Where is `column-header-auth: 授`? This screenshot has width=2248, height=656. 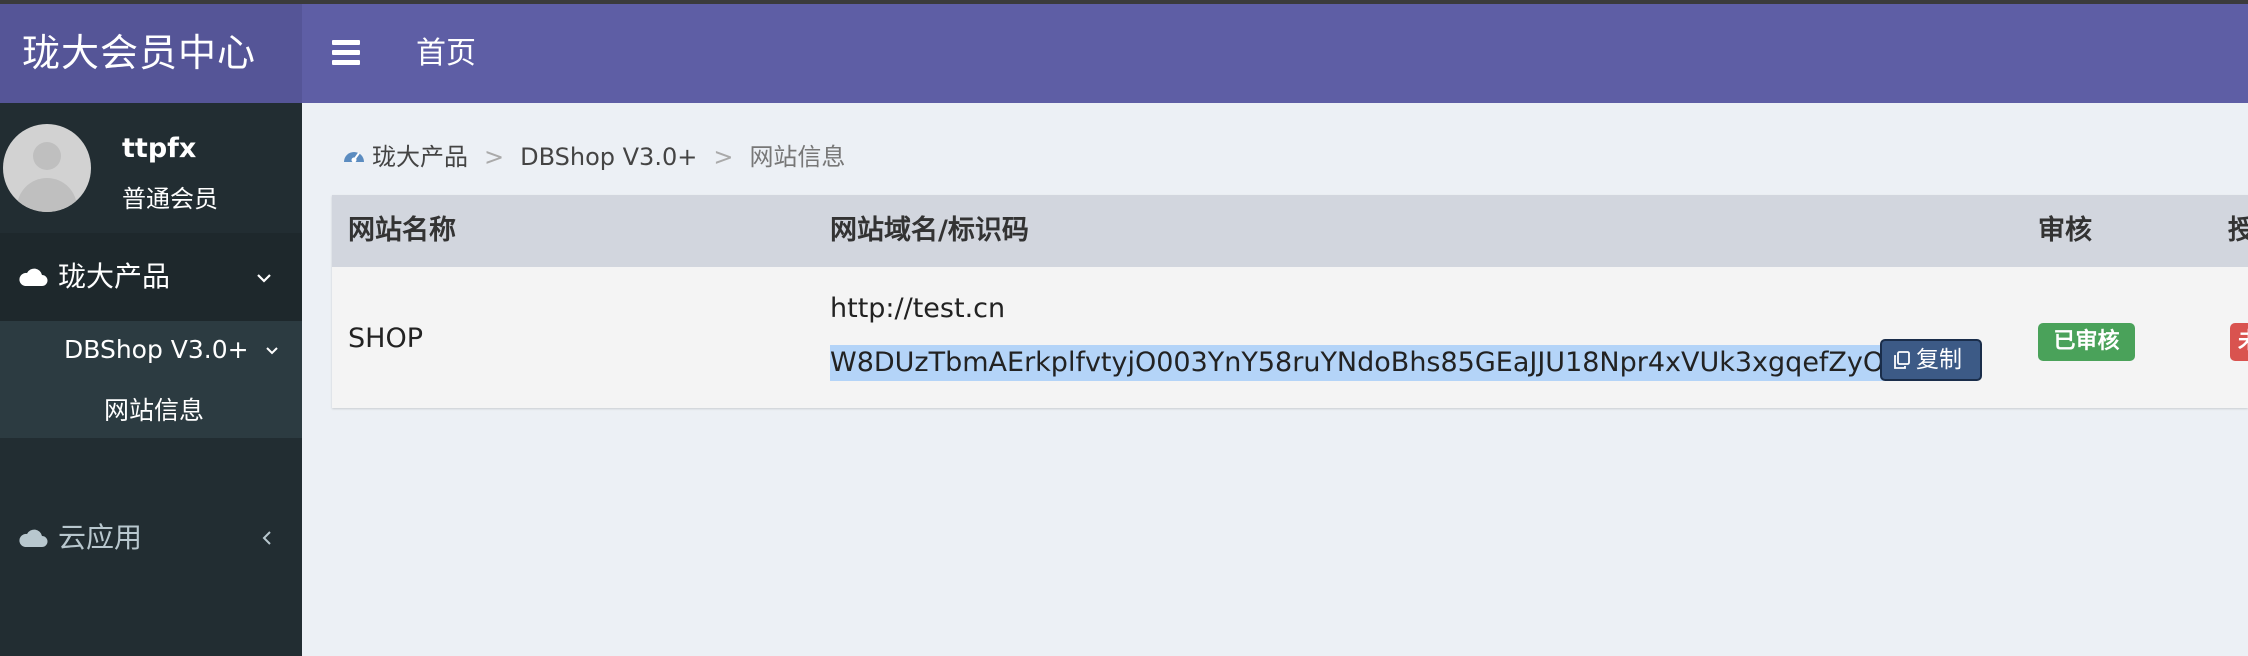
column-header-auth: 授 is located at coordinates (2238, 230).